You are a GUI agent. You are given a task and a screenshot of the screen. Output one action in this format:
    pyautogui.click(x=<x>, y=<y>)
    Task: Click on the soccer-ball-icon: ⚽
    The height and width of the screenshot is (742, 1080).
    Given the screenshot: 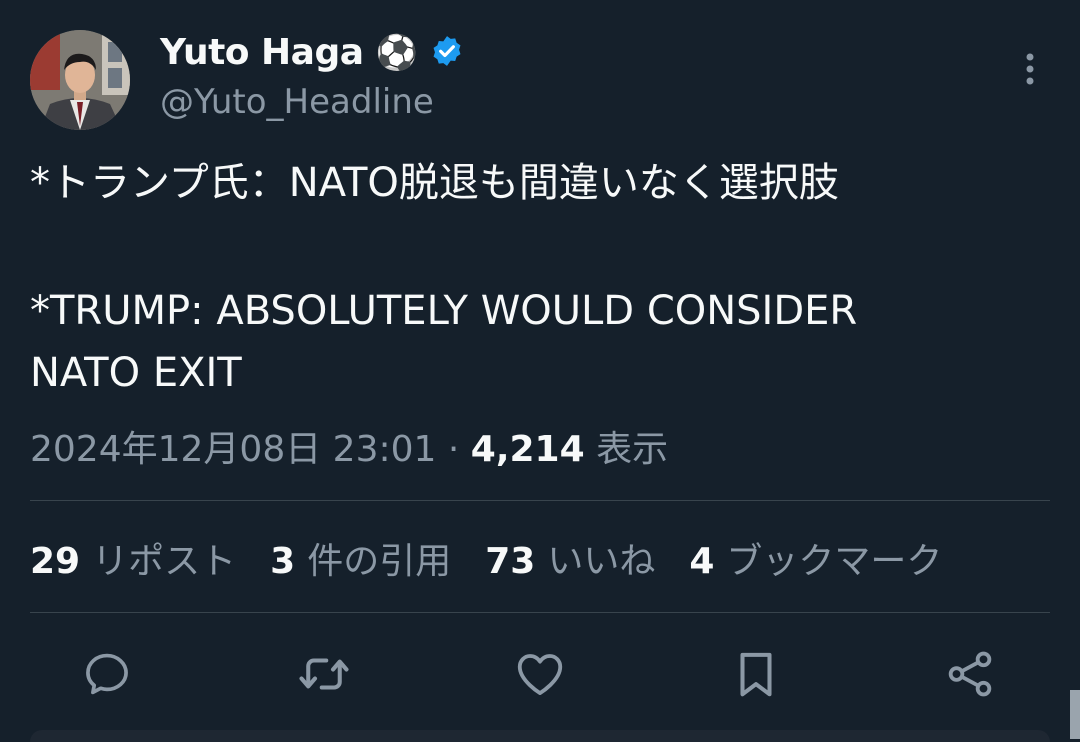 What is the action you would take?
    pyautogui.click(x=396, y=52)
    